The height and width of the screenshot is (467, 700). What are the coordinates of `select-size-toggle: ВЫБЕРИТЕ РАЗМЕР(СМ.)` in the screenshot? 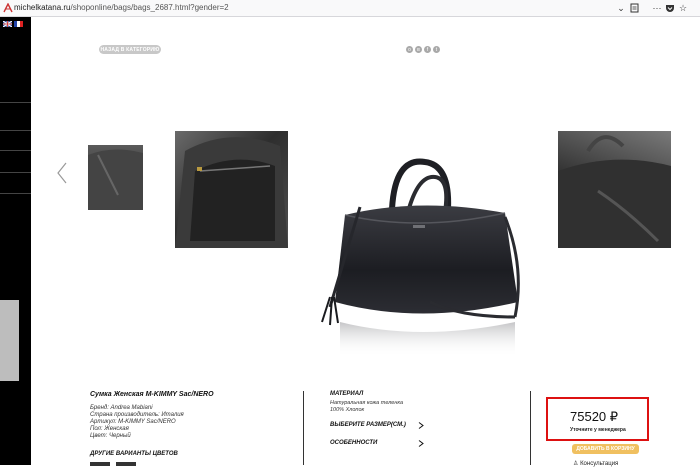 It's located at (368, 425).